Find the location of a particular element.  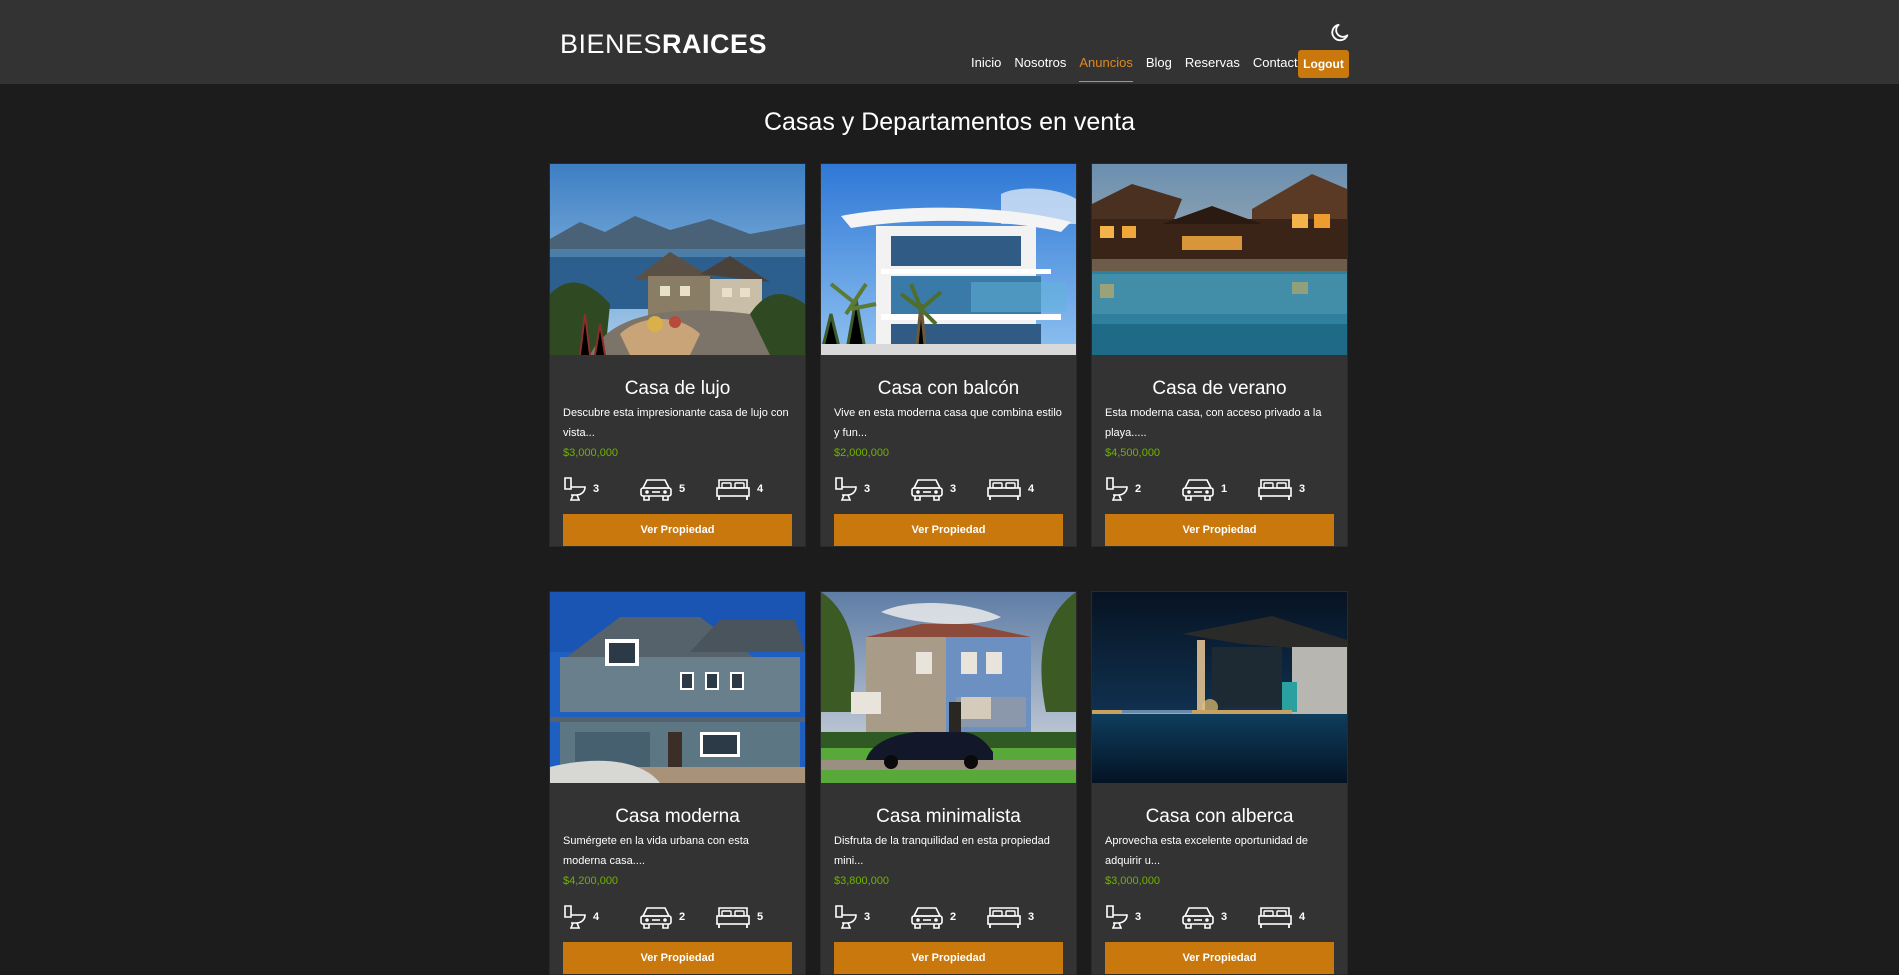

listing-title: Casa de lujo is located at coordinates (677, 388).